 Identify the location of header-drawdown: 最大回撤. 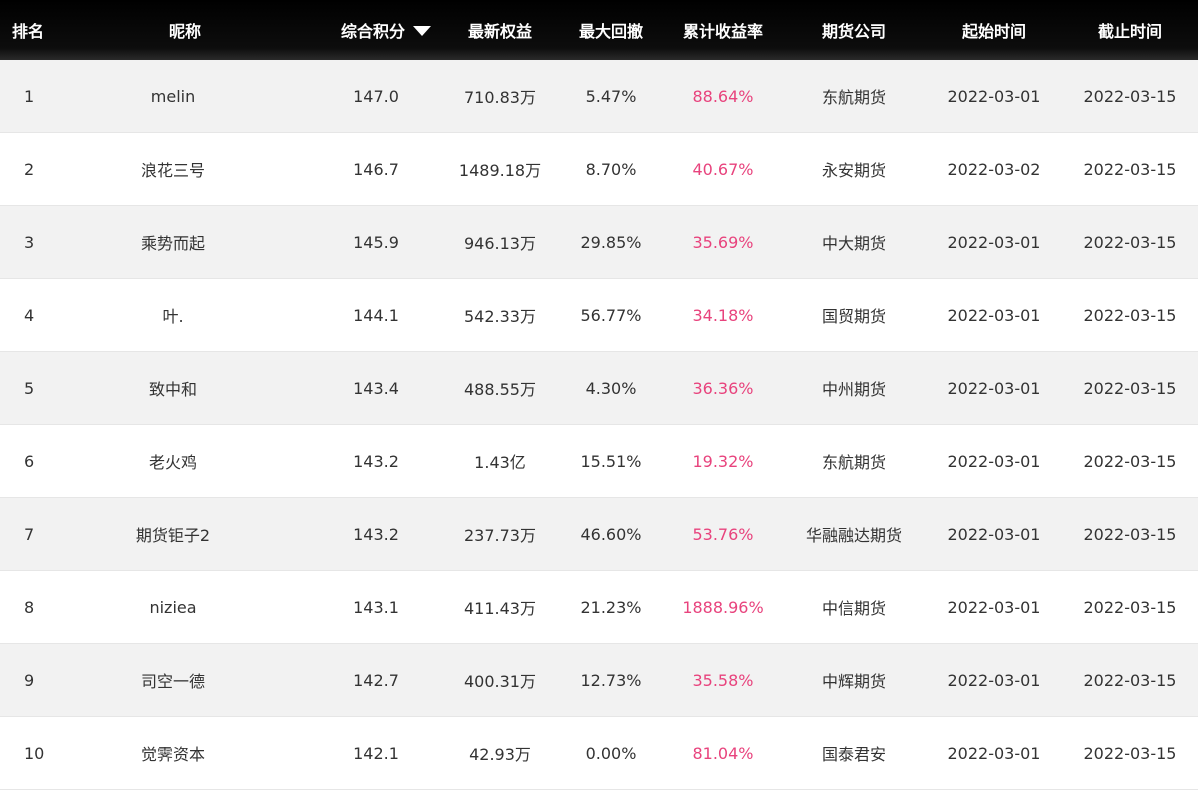
(610, 31).